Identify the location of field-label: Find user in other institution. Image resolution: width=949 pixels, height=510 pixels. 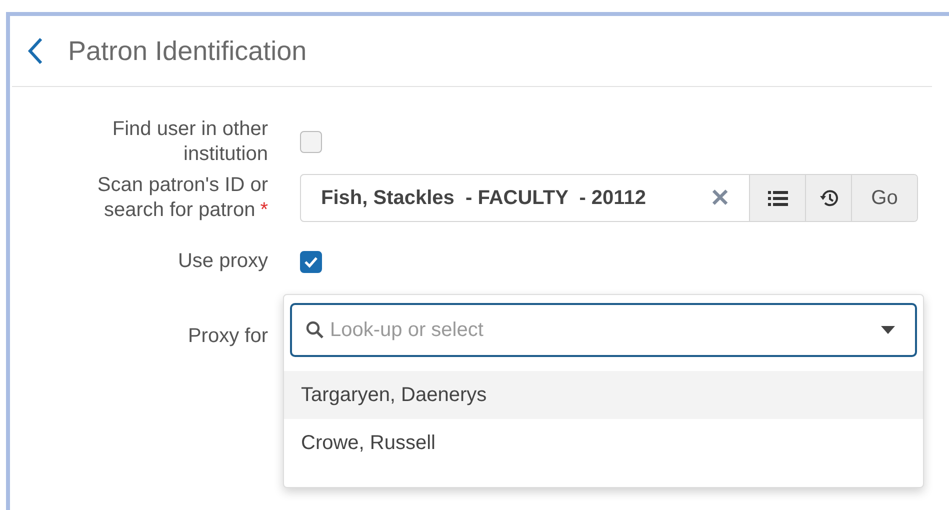
(189, 142).